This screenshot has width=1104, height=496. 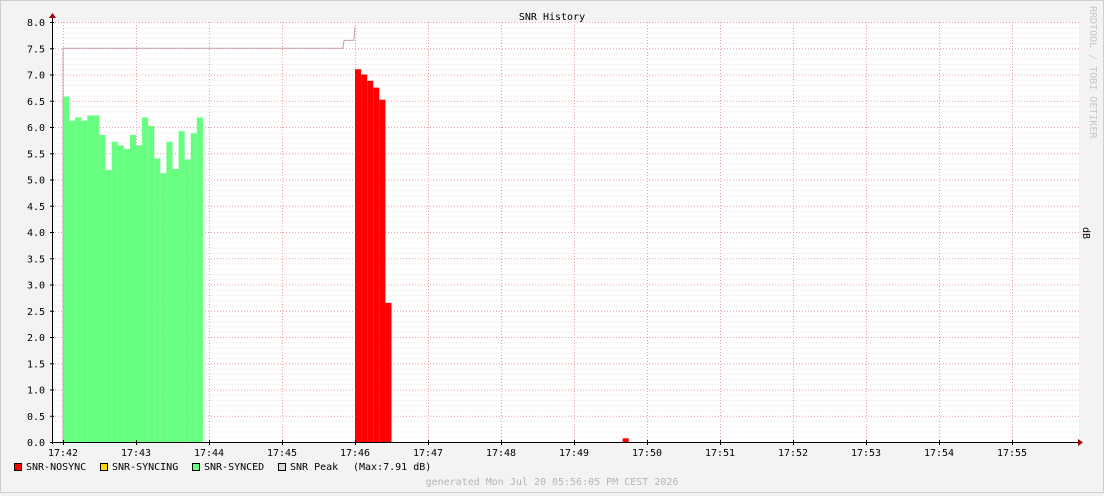 I want to click on y-tick-label: 8.0, so click(x=36, y=23).